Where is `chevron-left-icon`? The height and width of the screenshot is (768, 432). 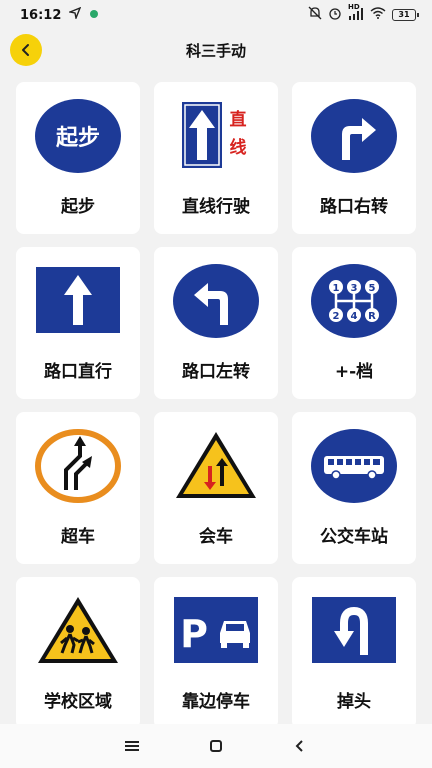 chevron-left-icon is located at coordinates (25, 50).